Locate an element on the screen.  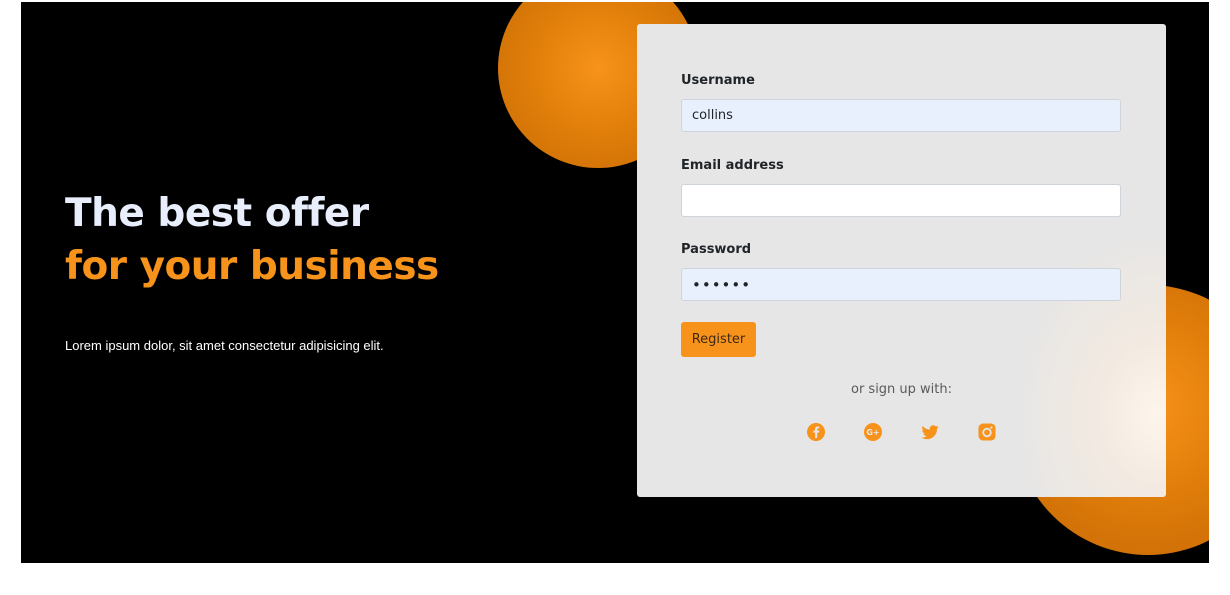
email-input is located at coordinates (901, 200).